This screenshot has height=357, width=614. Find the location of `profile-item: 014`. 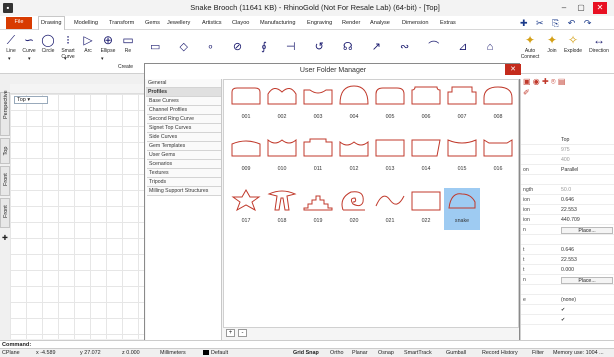

profile-item: 014 is located at coordinates (426, 157).